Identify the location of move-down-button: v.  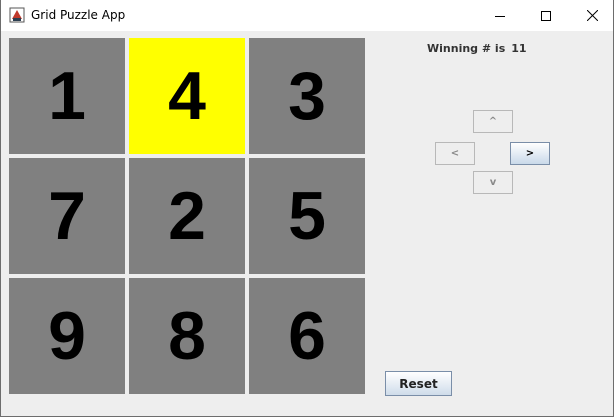
(493, 182).